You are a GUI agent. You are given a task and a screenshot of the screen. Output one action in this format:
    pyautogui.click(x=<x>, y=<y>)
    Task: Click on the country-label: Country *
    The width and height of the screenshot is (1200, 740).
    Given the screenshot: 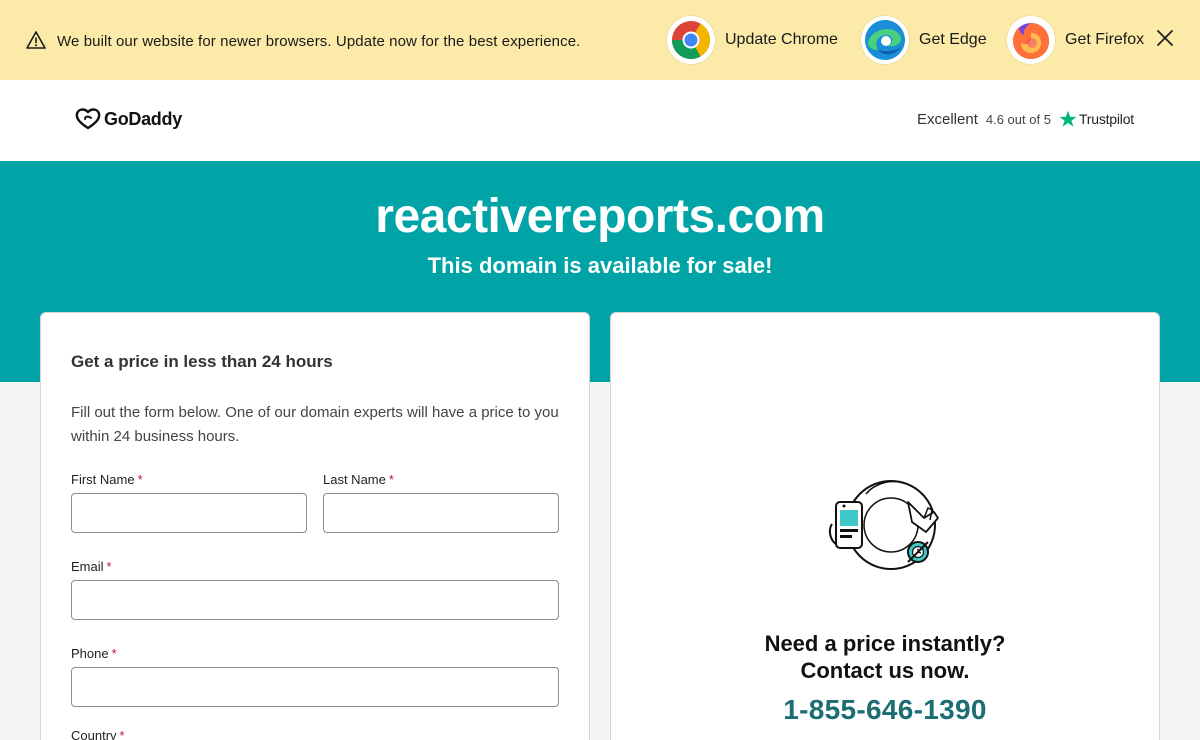 What is the action you would take?
    pyautogui.click(x=98, y=734)
    